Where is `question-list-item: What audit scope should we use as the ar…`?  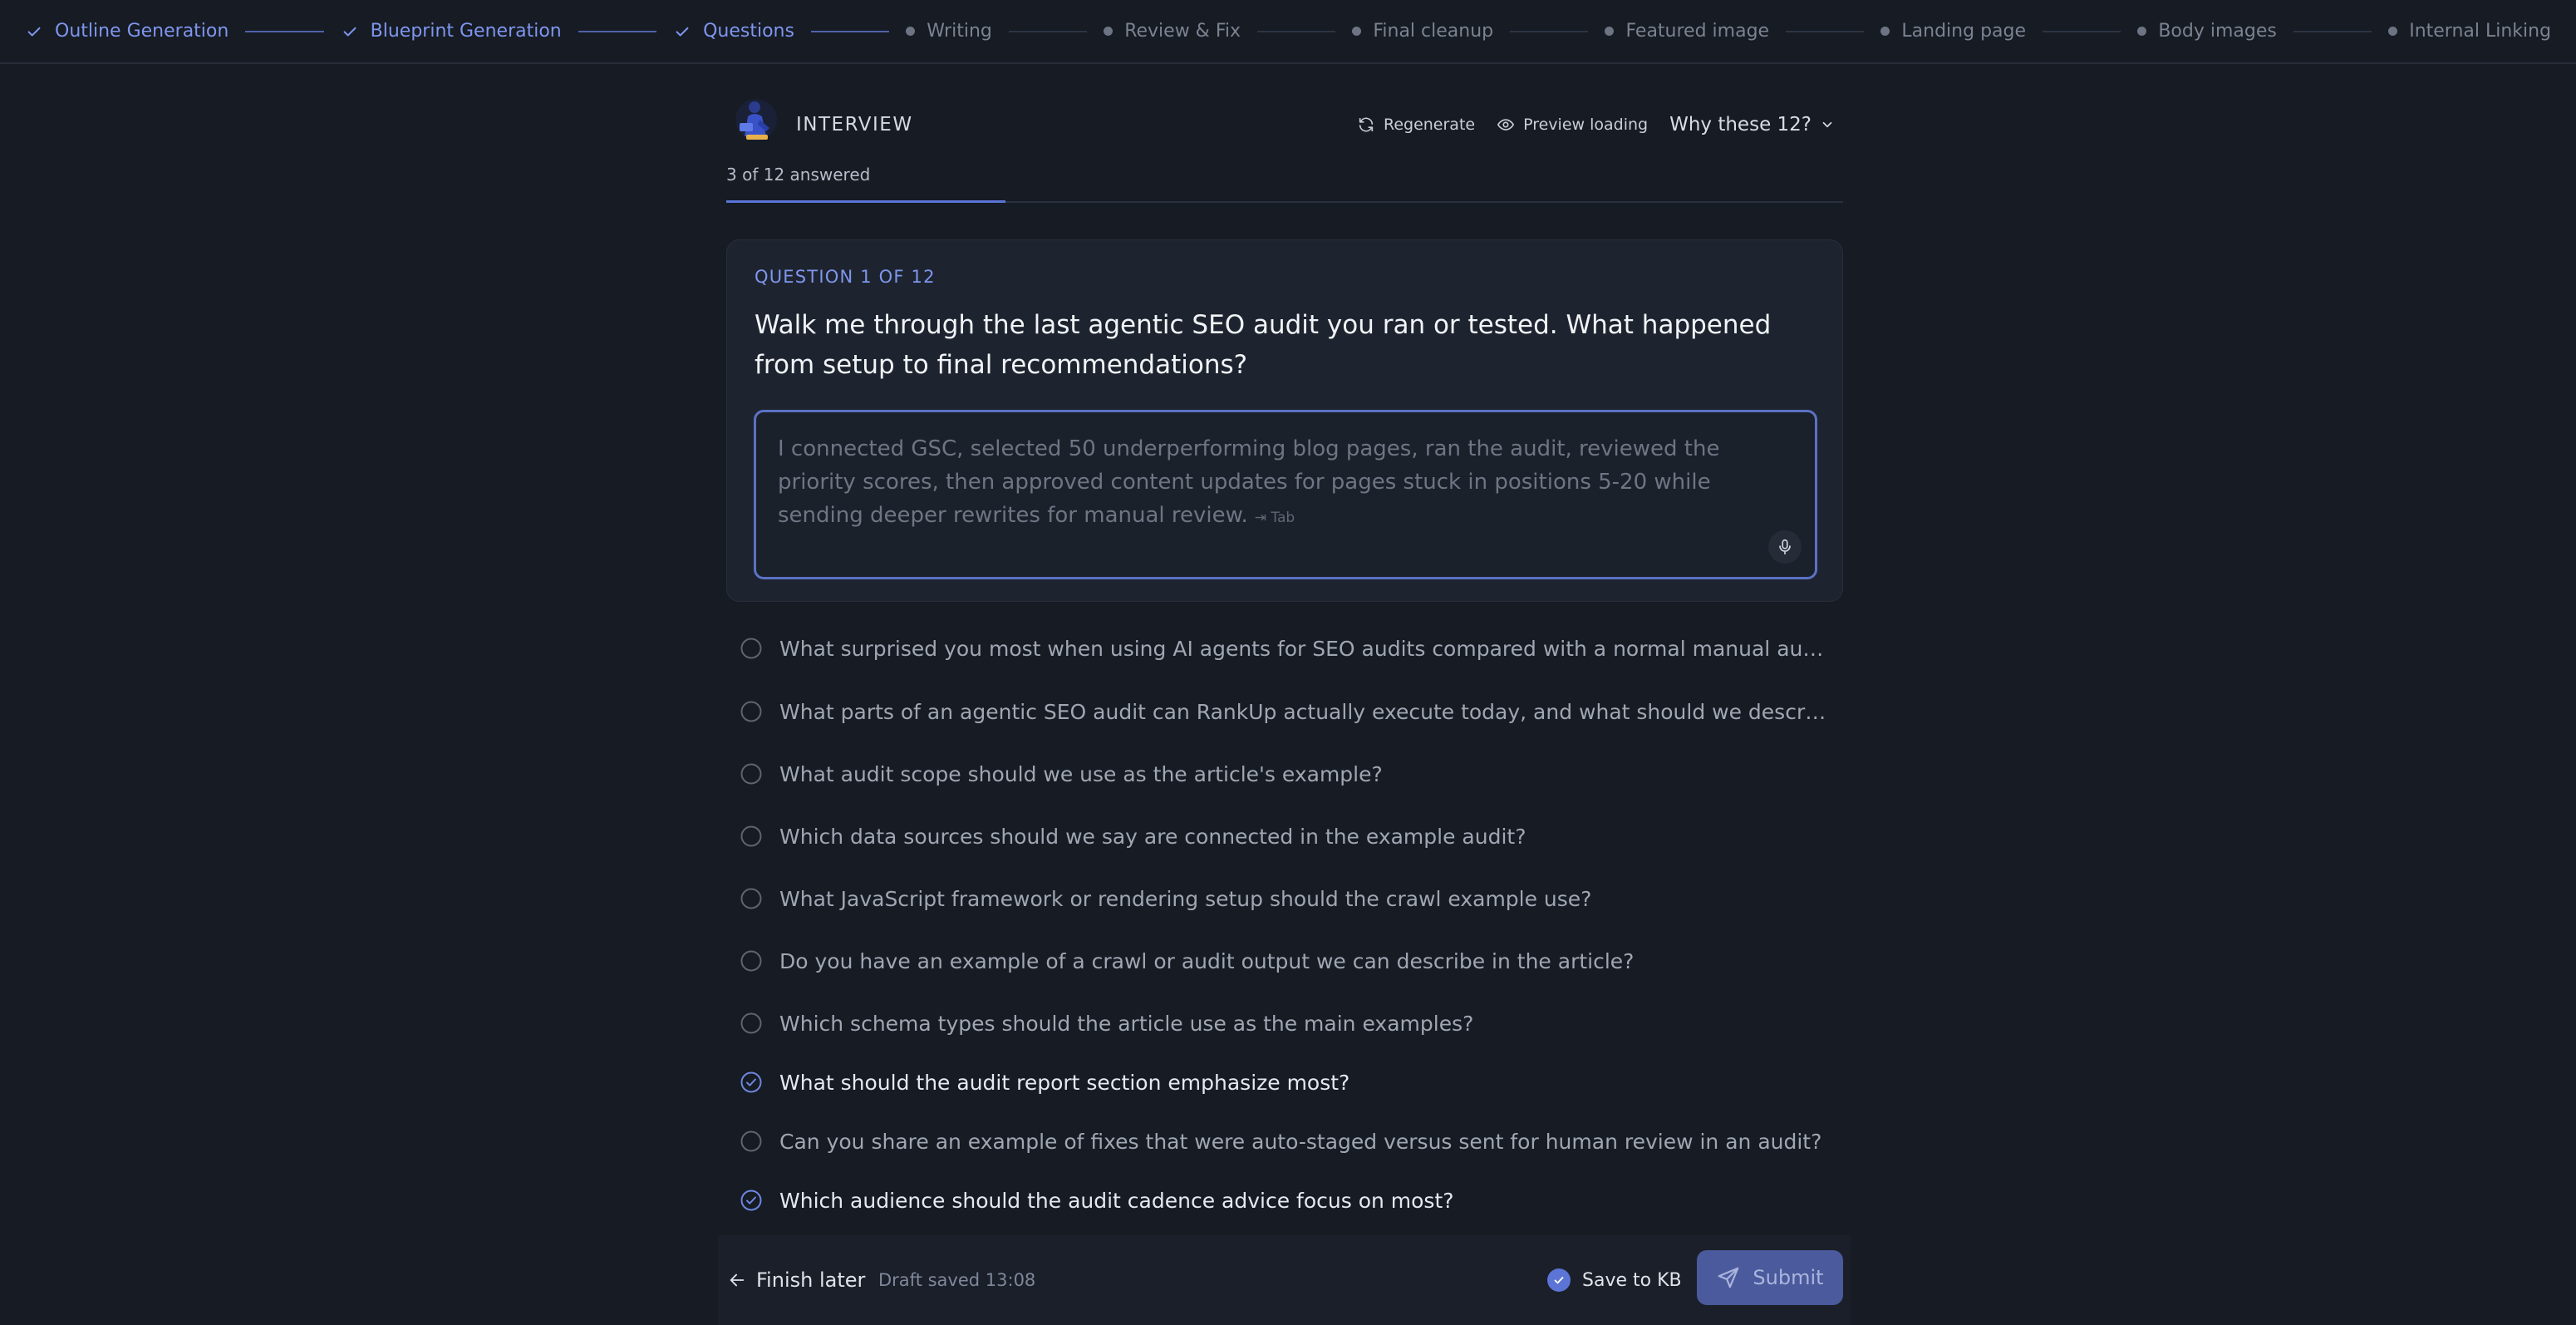 question-list-item: What audit scope should we use as the ar… is located at coordinates (1284, 774).